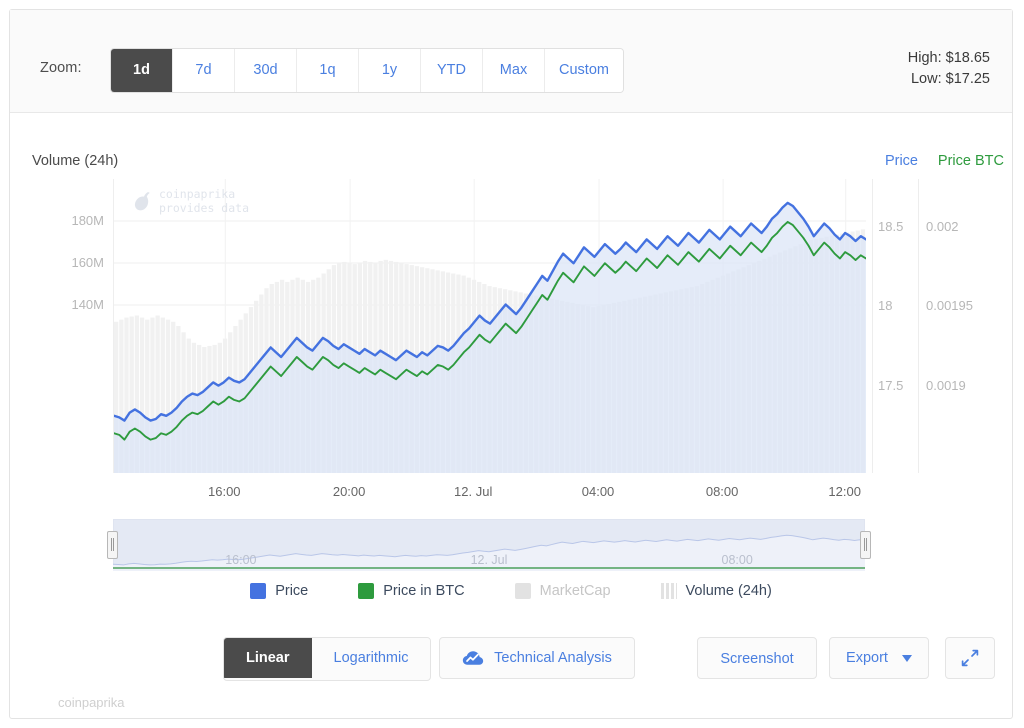 This screenshot has width=1024, height=728. I want to click on scale-mode-group: Linear Logarithmic, so click(327, 659).